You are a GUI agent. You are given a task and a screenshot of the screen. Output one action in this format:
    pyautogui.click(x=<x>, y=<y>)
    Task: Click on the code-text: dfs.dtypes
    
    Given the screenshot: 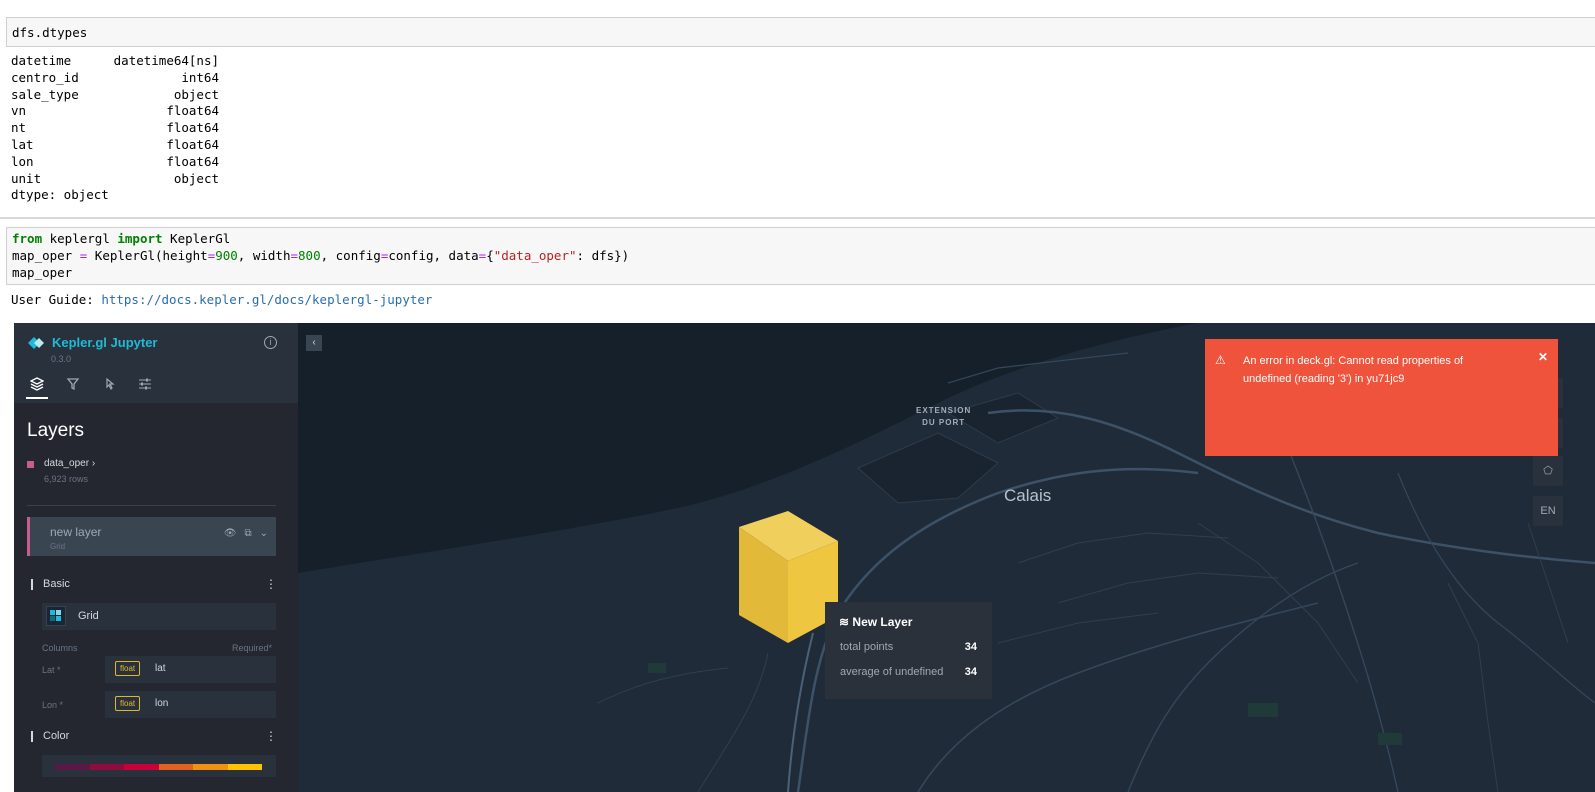 What is the action you would take?
    pyautogui.click(x=50, y=32)
    